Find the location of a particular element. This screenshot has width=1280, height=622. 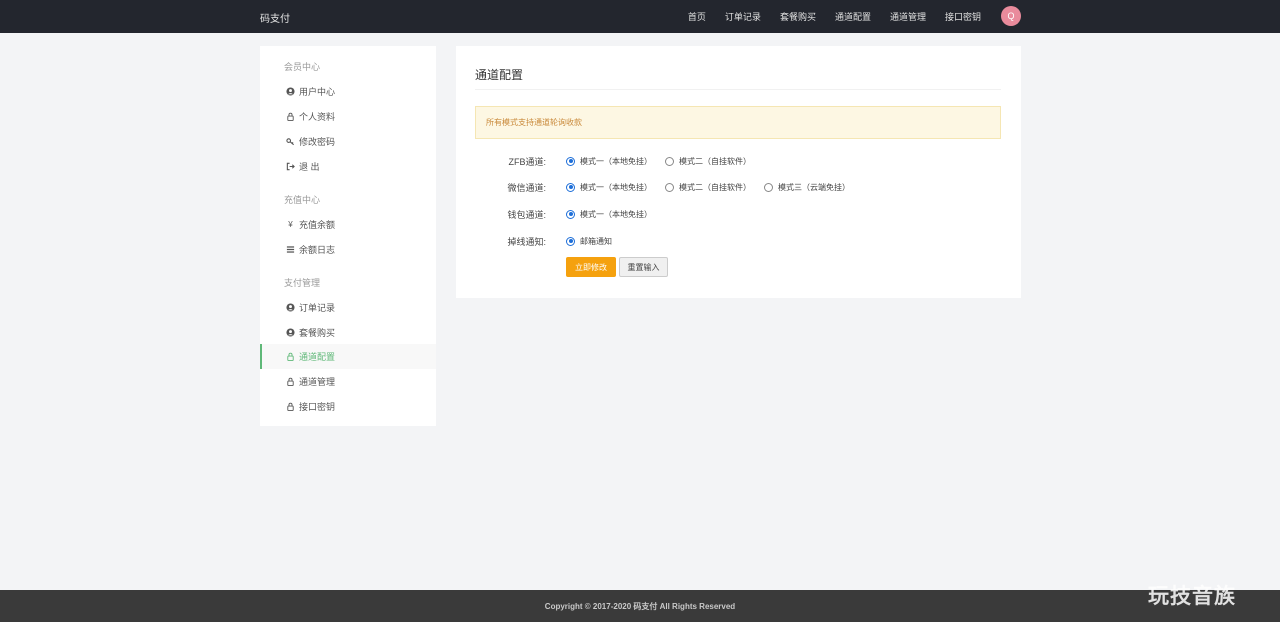

brand-logo: 码支付 is located at coordinates (275, 17).